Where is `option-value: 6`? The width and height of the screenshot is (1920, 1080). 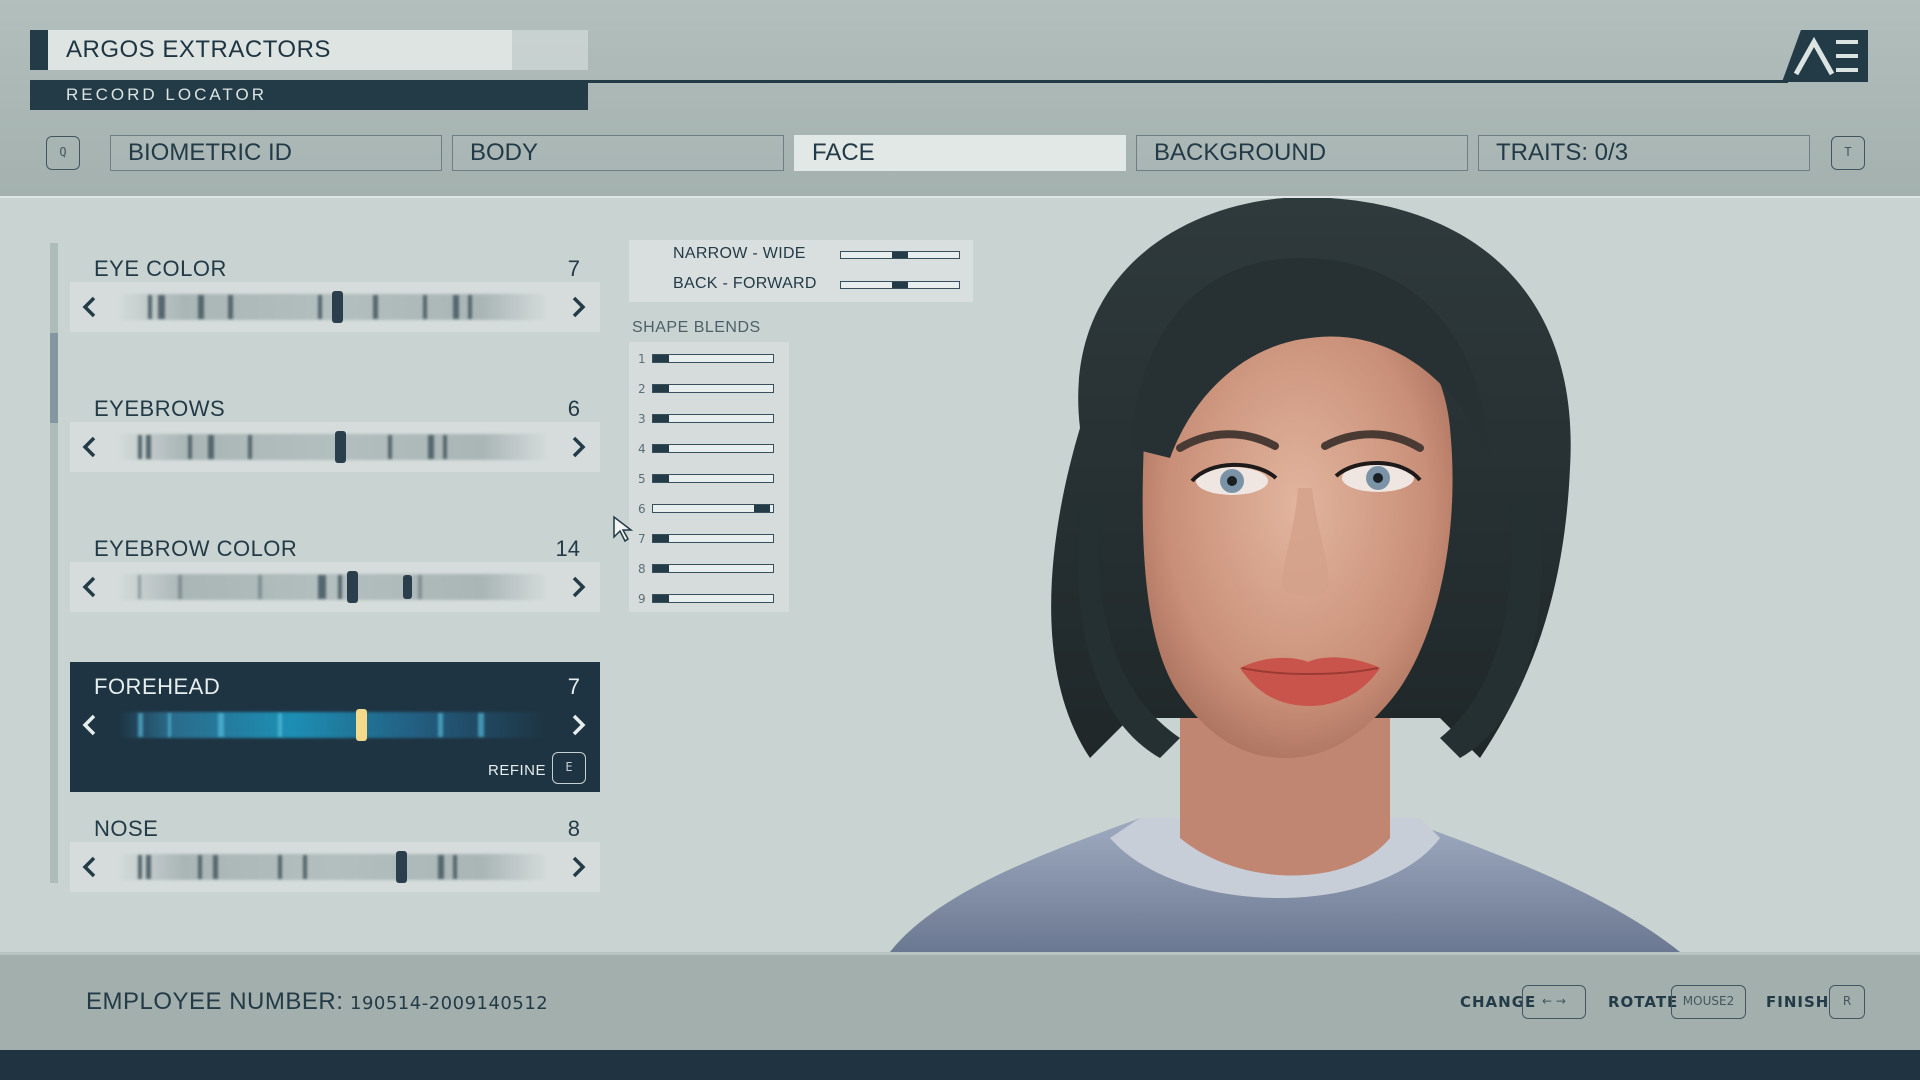
option-value: 6 is located at coordinates (573, 408).